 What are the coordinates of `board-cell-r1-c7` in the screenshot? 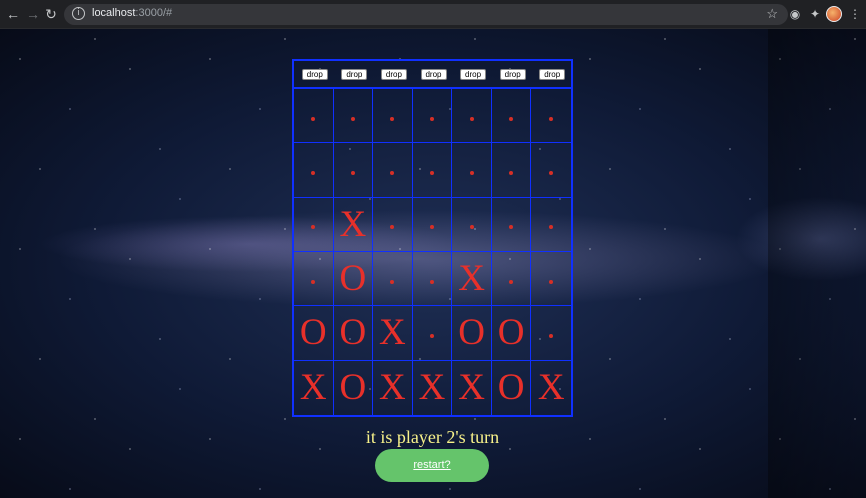 It's located at (551, 116).